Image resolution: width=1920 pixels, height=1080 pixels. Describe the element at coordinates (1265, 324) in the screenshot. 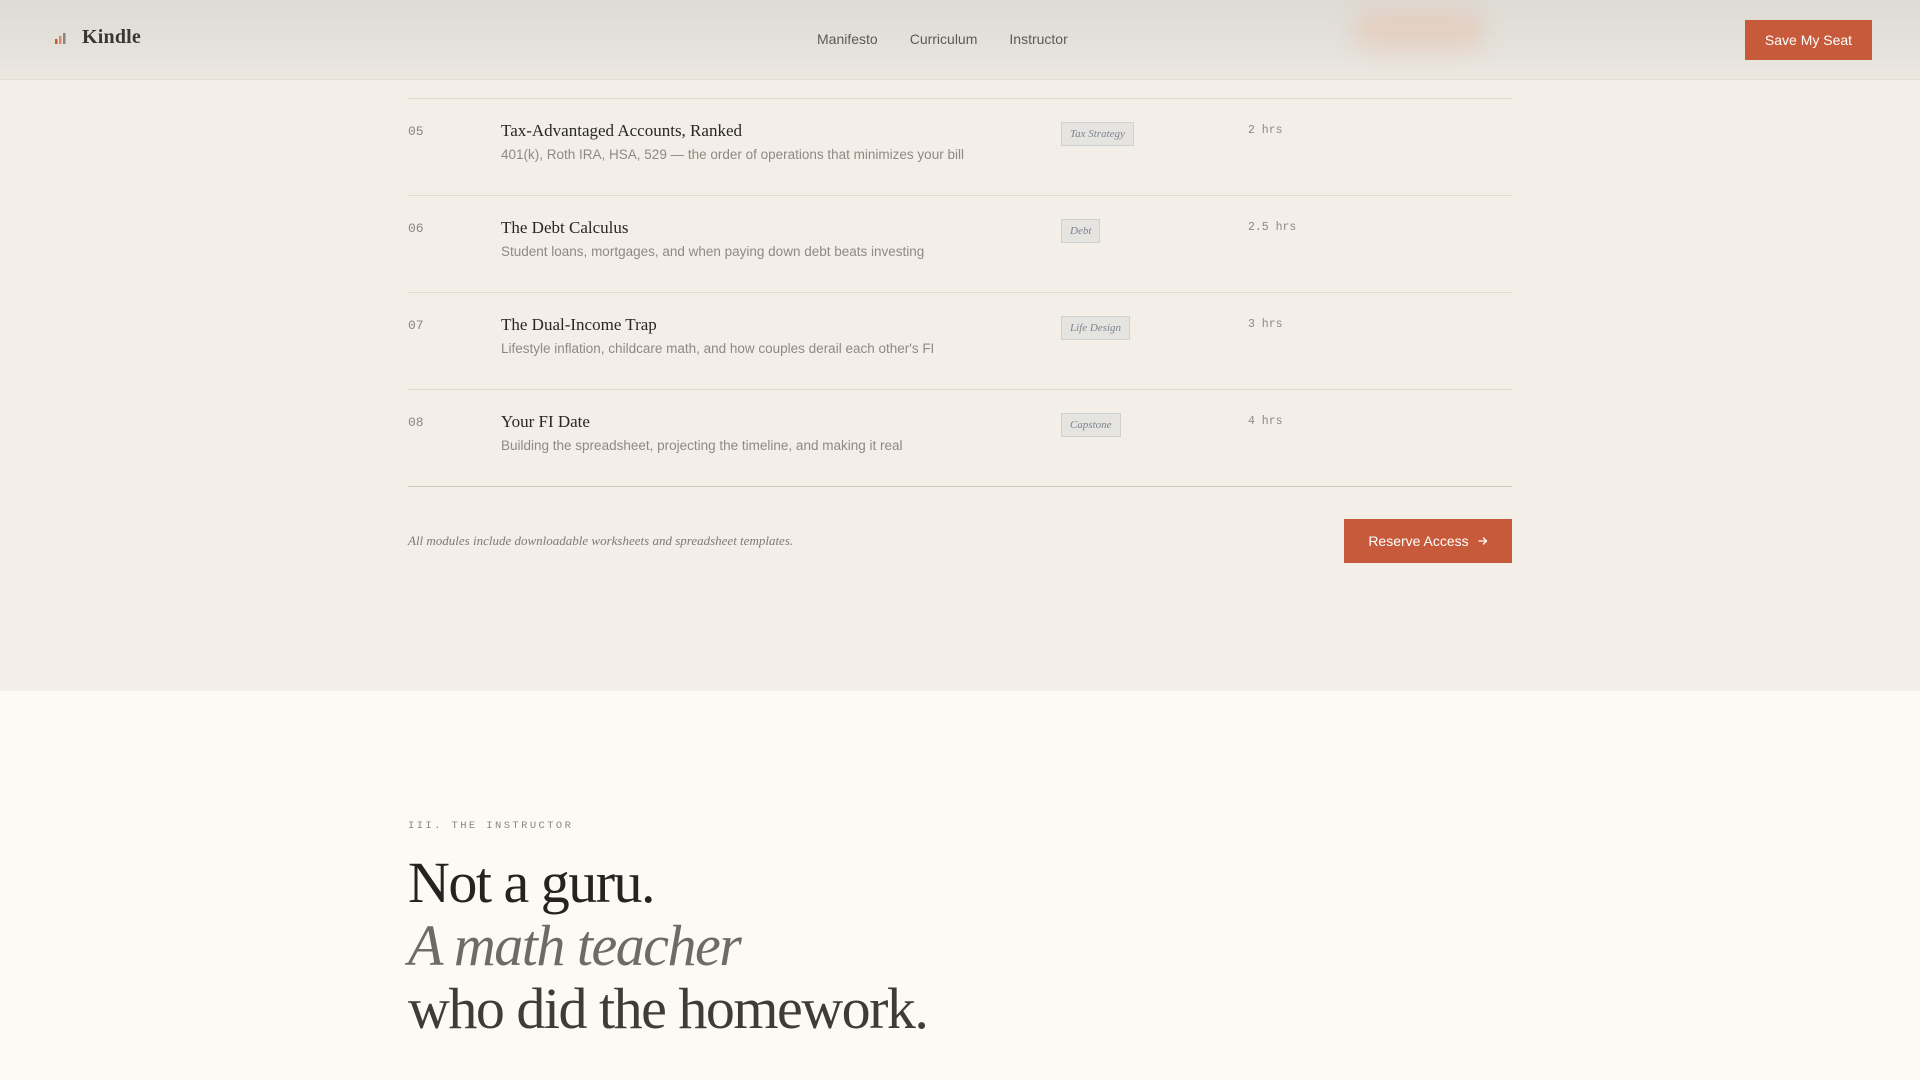

I see `module-duration: 3 hrs` at that location.